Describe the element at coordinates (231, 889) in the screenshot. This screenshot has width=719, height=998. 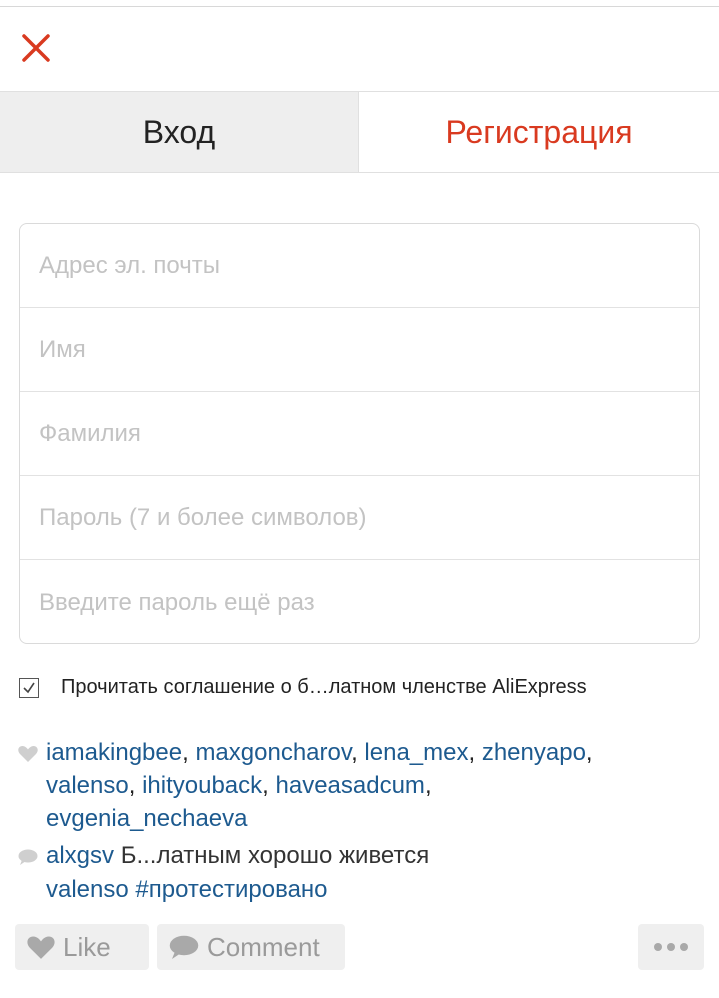
I see `hashtag-link: #протестировано` at that location.